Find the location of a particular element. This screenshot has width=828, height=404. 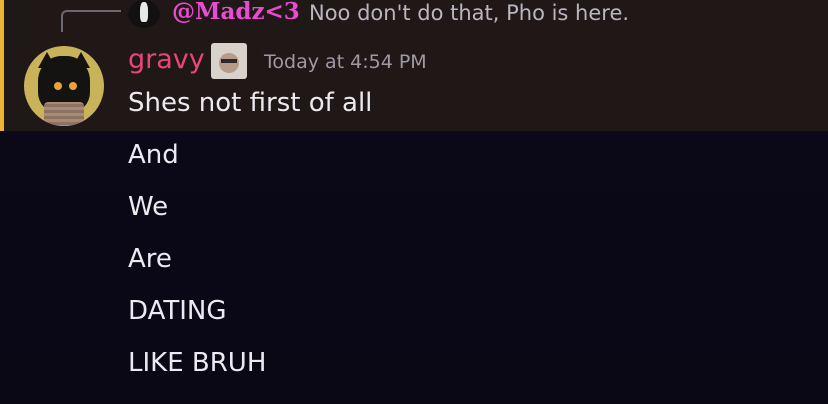

scarf-icon is located at coordinates (64, 114).